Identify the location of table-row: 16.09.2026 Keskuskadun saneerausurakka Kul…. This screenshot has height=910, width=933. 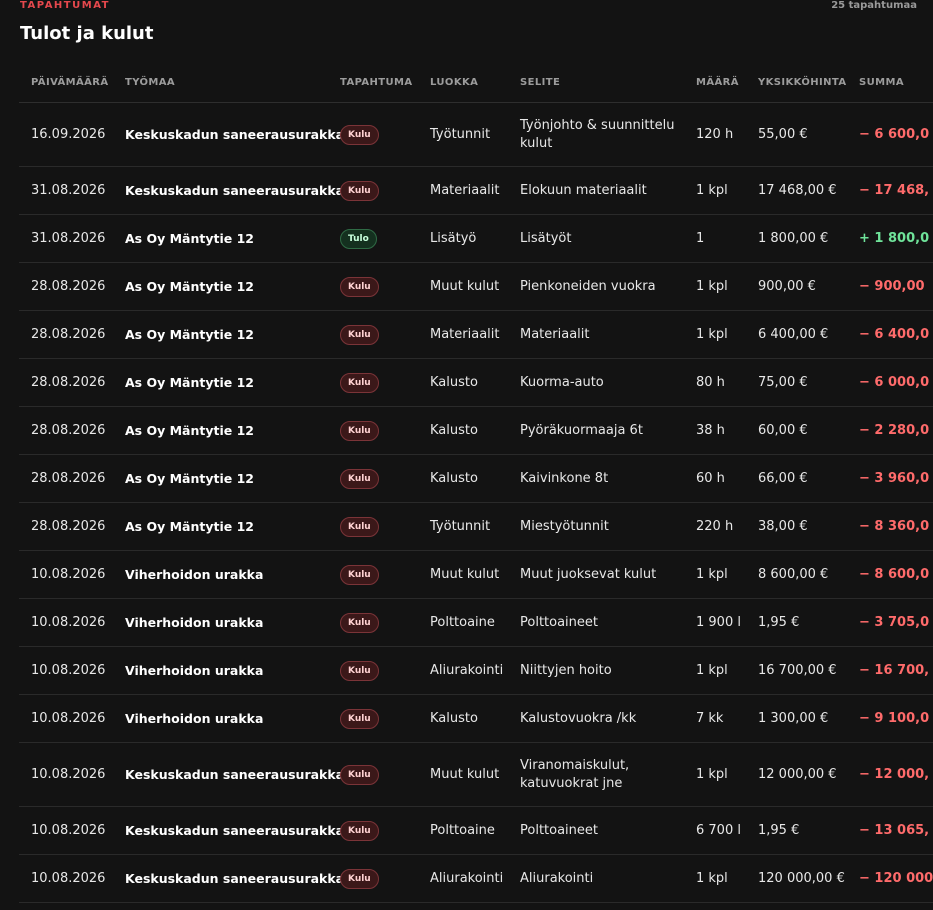
(476, 134).